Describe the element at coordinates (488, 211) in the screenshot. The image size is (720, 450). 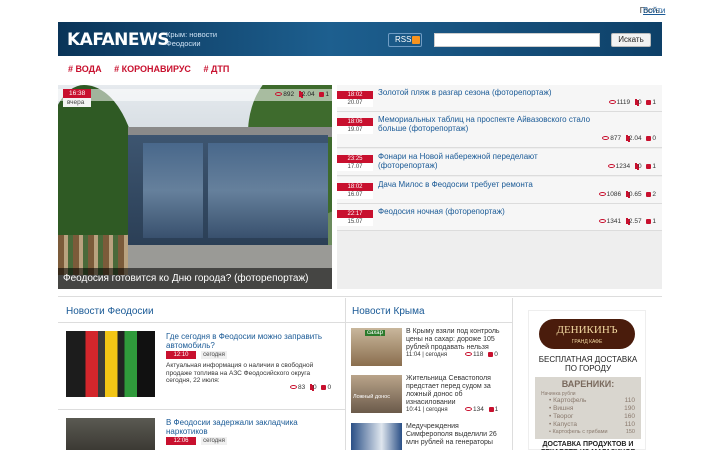
I see `news-title: Феодосия ночная (фоторепортаж)` at that location.